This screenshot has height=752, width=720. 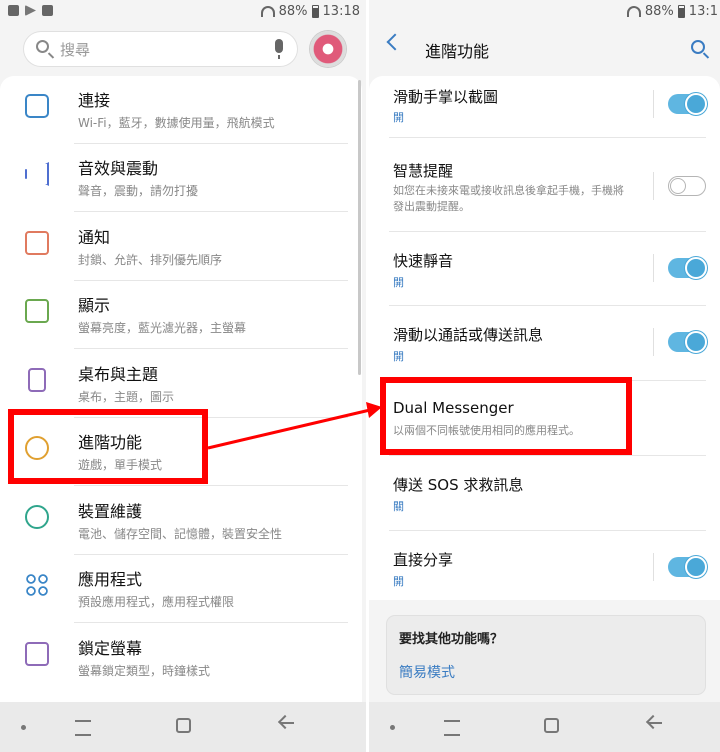 What do you see at coordinates (37, 106) in the screenshot?
I see `connection-icon` at bounding box center [37, 106].